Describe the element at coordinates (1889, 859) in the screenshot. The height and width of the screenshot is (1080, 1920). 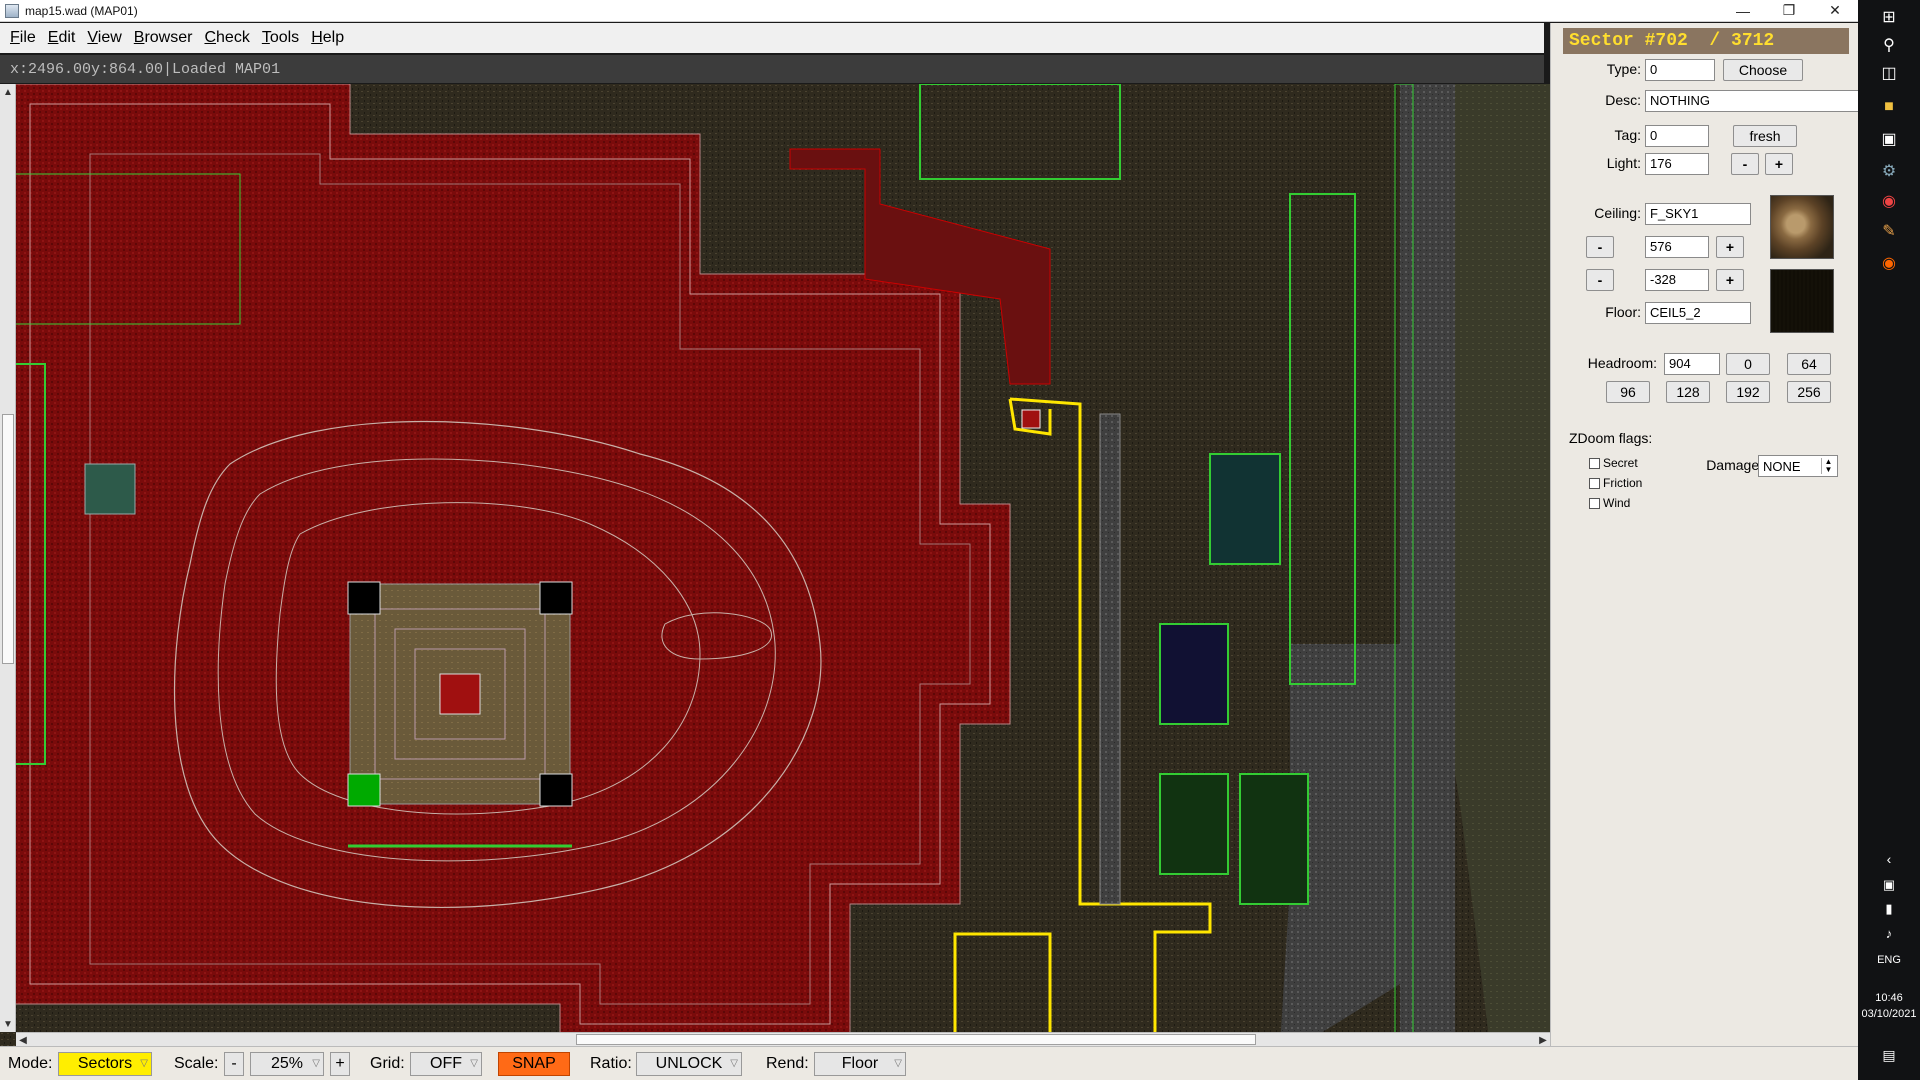
I see `chevron-left-icon: ‹` at that location.